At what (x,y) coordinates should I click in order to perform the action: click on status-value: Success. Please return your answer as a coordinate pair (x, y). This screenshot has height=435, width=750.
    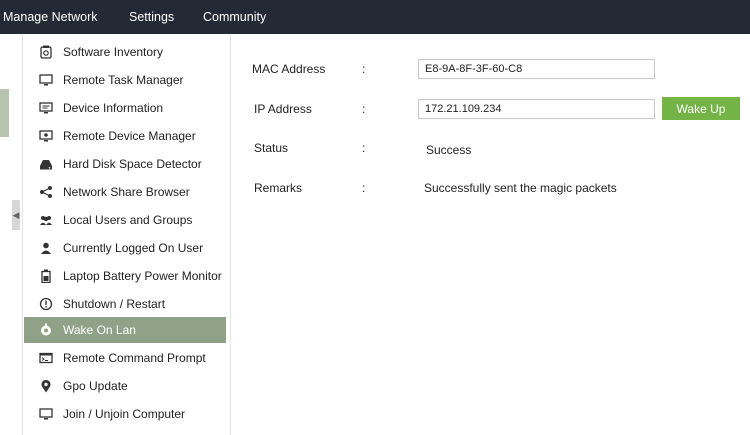
    Looking at the image, I should click on (449, 150).